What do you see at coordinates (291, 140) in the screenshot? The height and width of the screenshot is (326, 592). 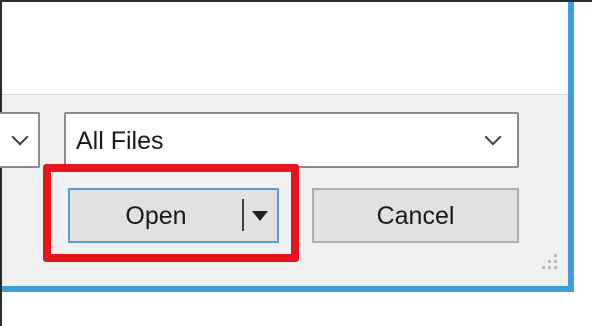 I see `file-type-dropdown: All Files` at bounding box center [291, 140].